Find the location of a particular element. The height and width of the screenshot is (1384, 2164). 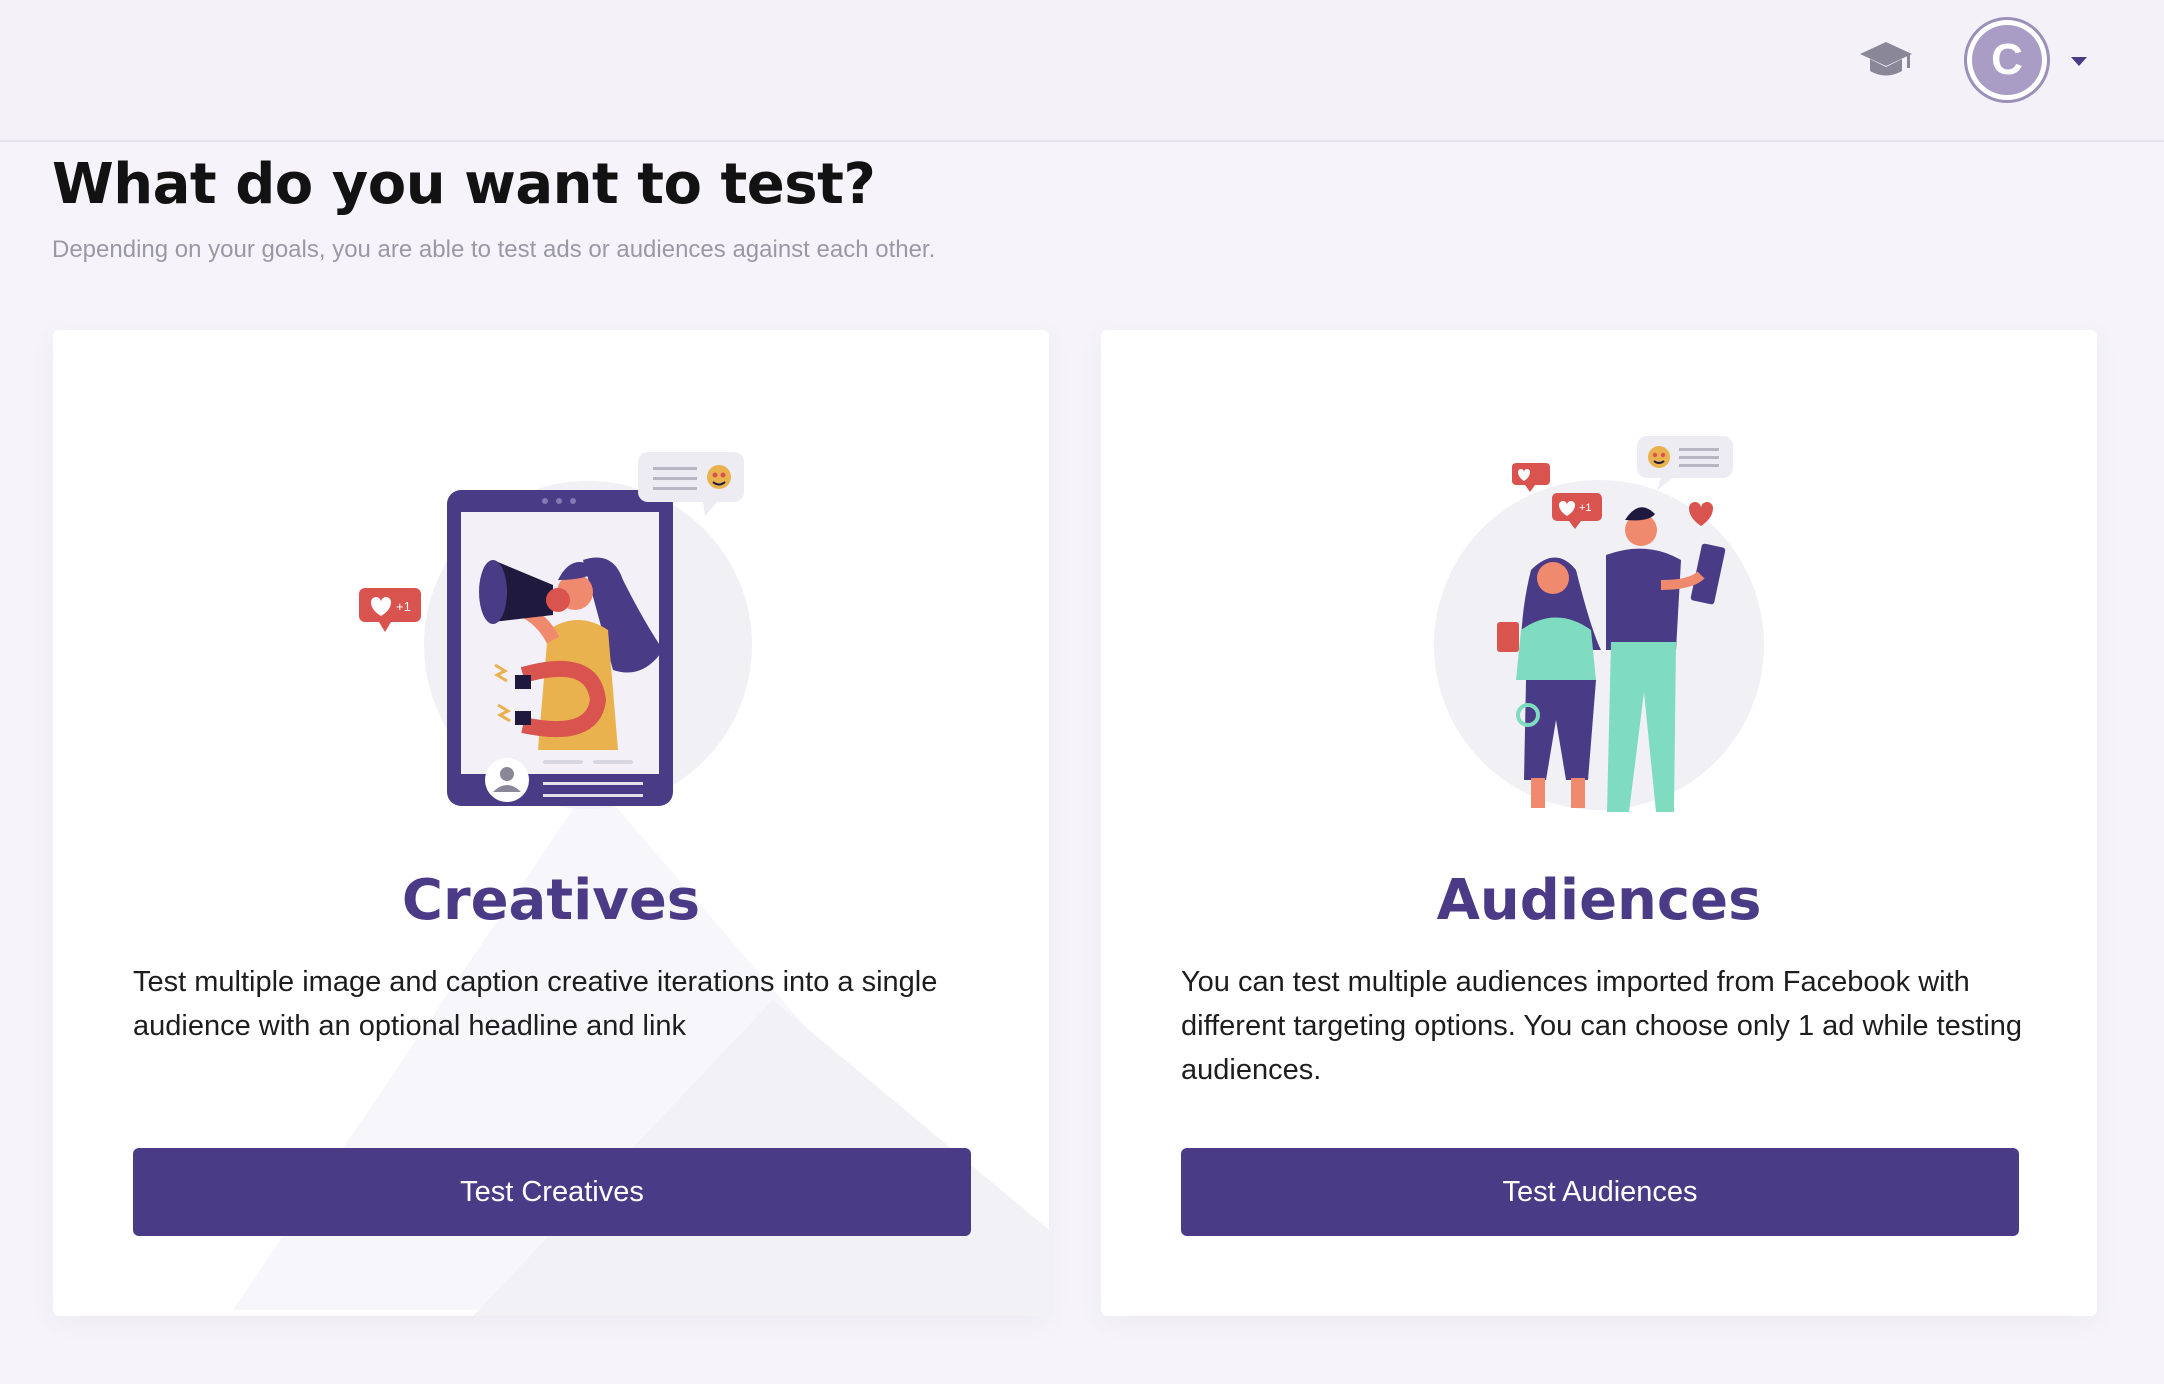

top-bar: C is located at coordinates (1082, 71).